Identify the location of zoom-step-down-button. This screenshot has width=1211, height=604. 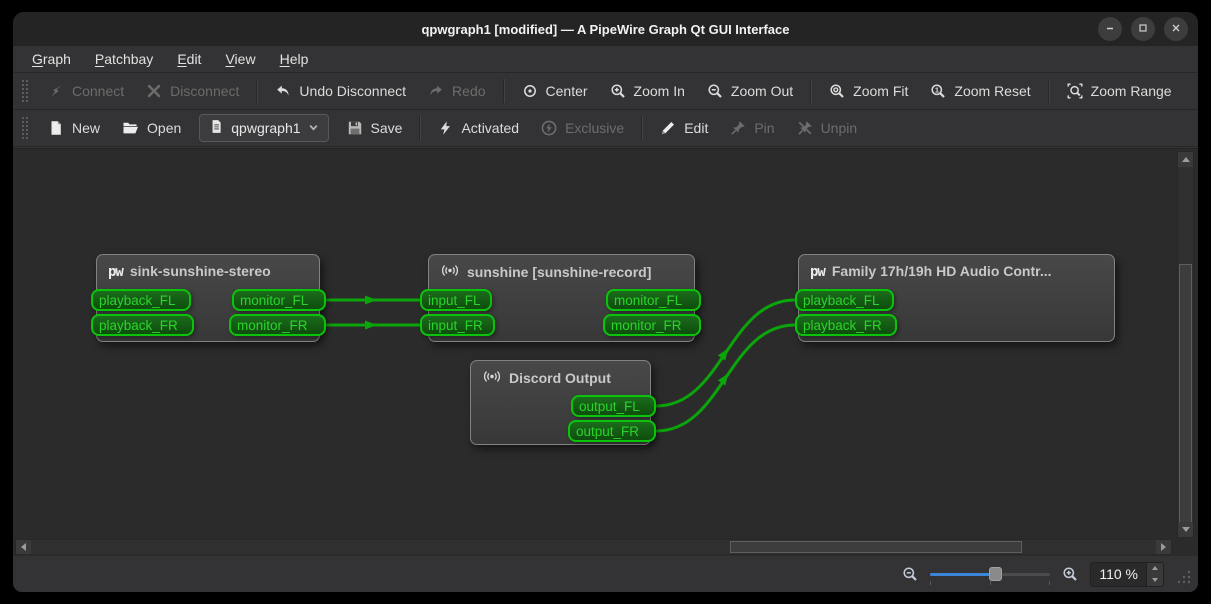
(1155, 580).